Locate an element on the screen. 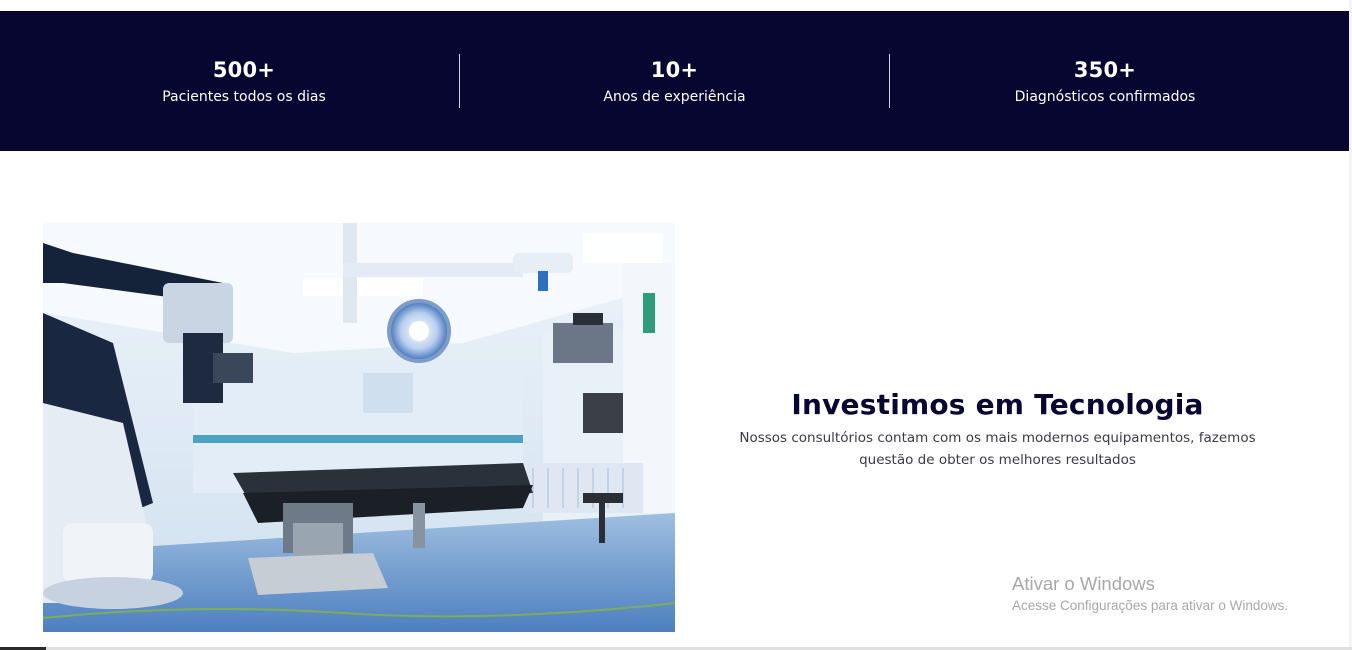 Image resolution: width=1352 pixels, height=650 pixels. stat-diagnoses: 350+ Diagnósticos confirmados is located at coordinates (1105, 81).